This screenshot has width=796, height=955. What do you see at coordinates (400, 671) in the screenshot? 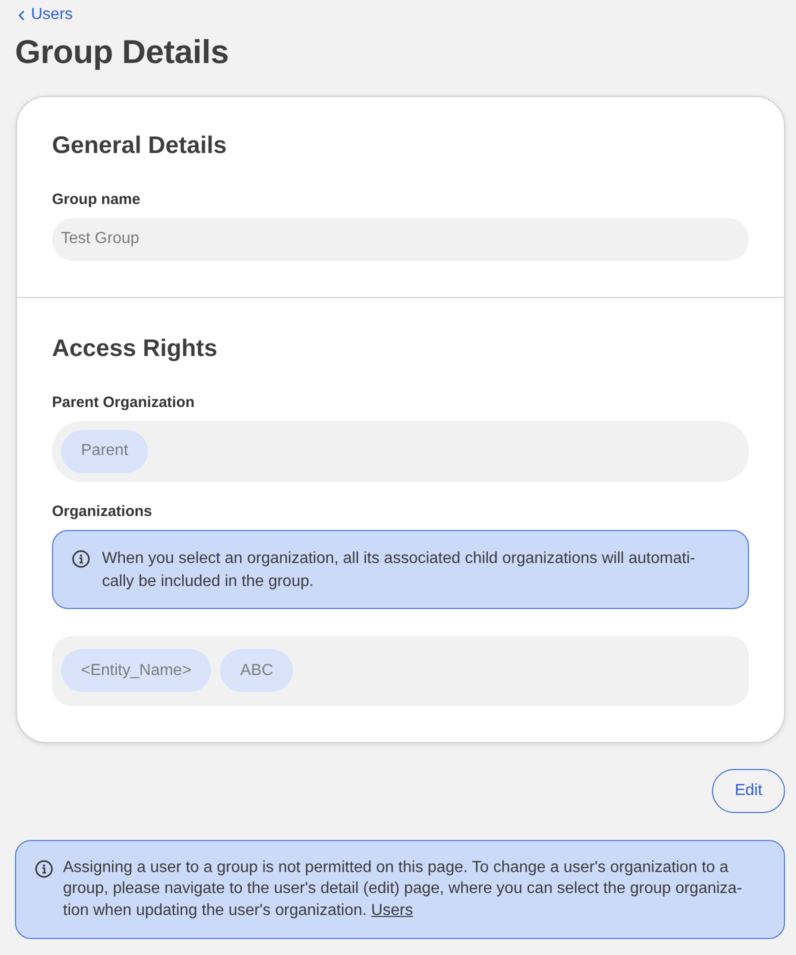
I see `tag-field: <Entity_Name> ABC` at bounding box center [400, 671].